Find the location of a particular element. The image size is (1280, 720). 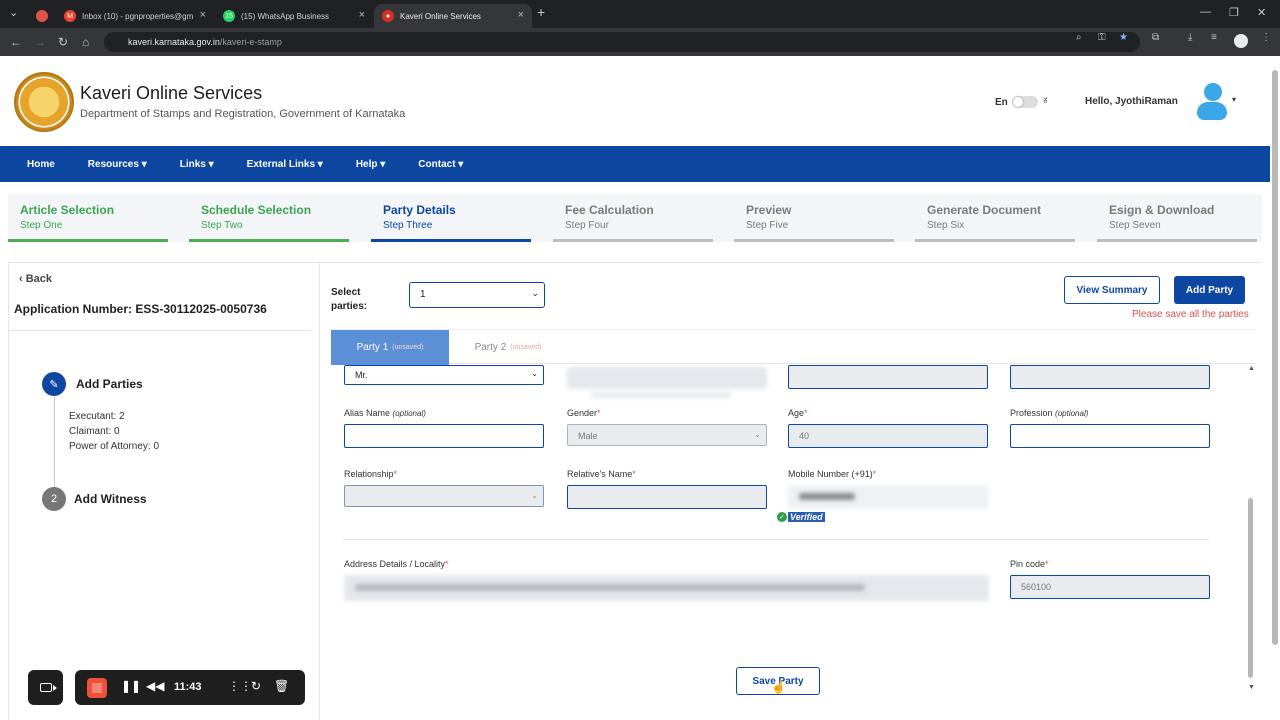

step-preview: Preview Step Five is located at coordinates (816, 218).